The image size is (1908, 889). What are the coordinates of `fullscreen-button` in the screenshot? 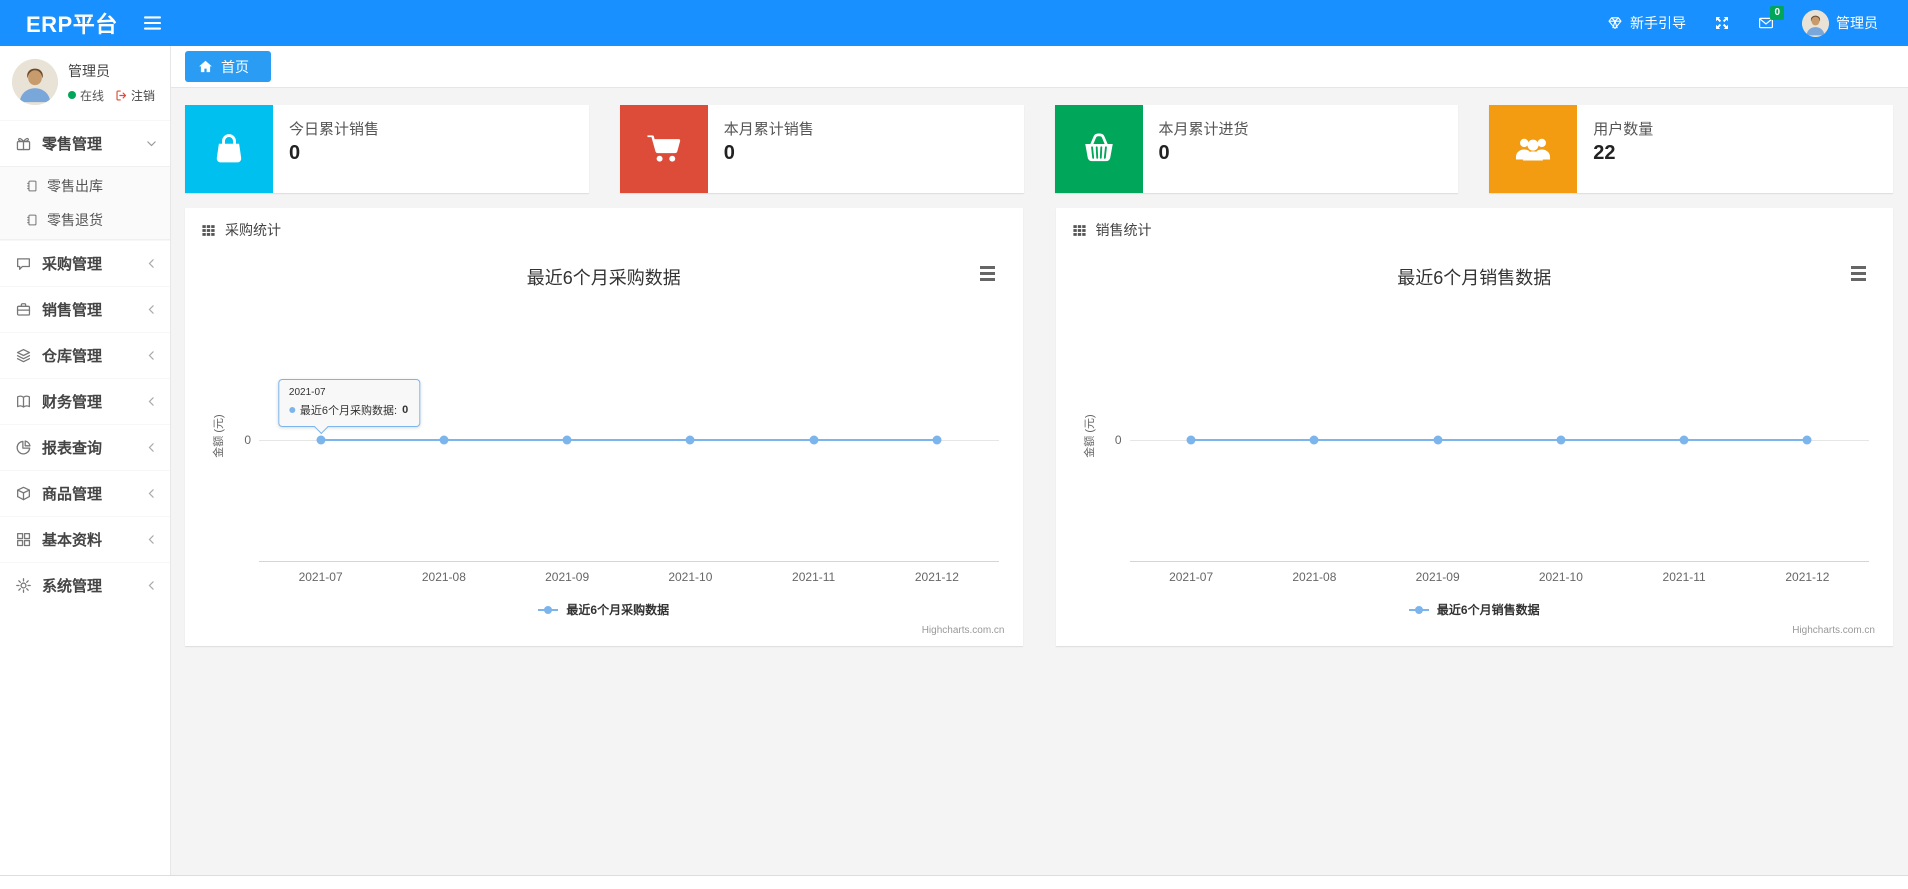 It's located at (1722, 23).